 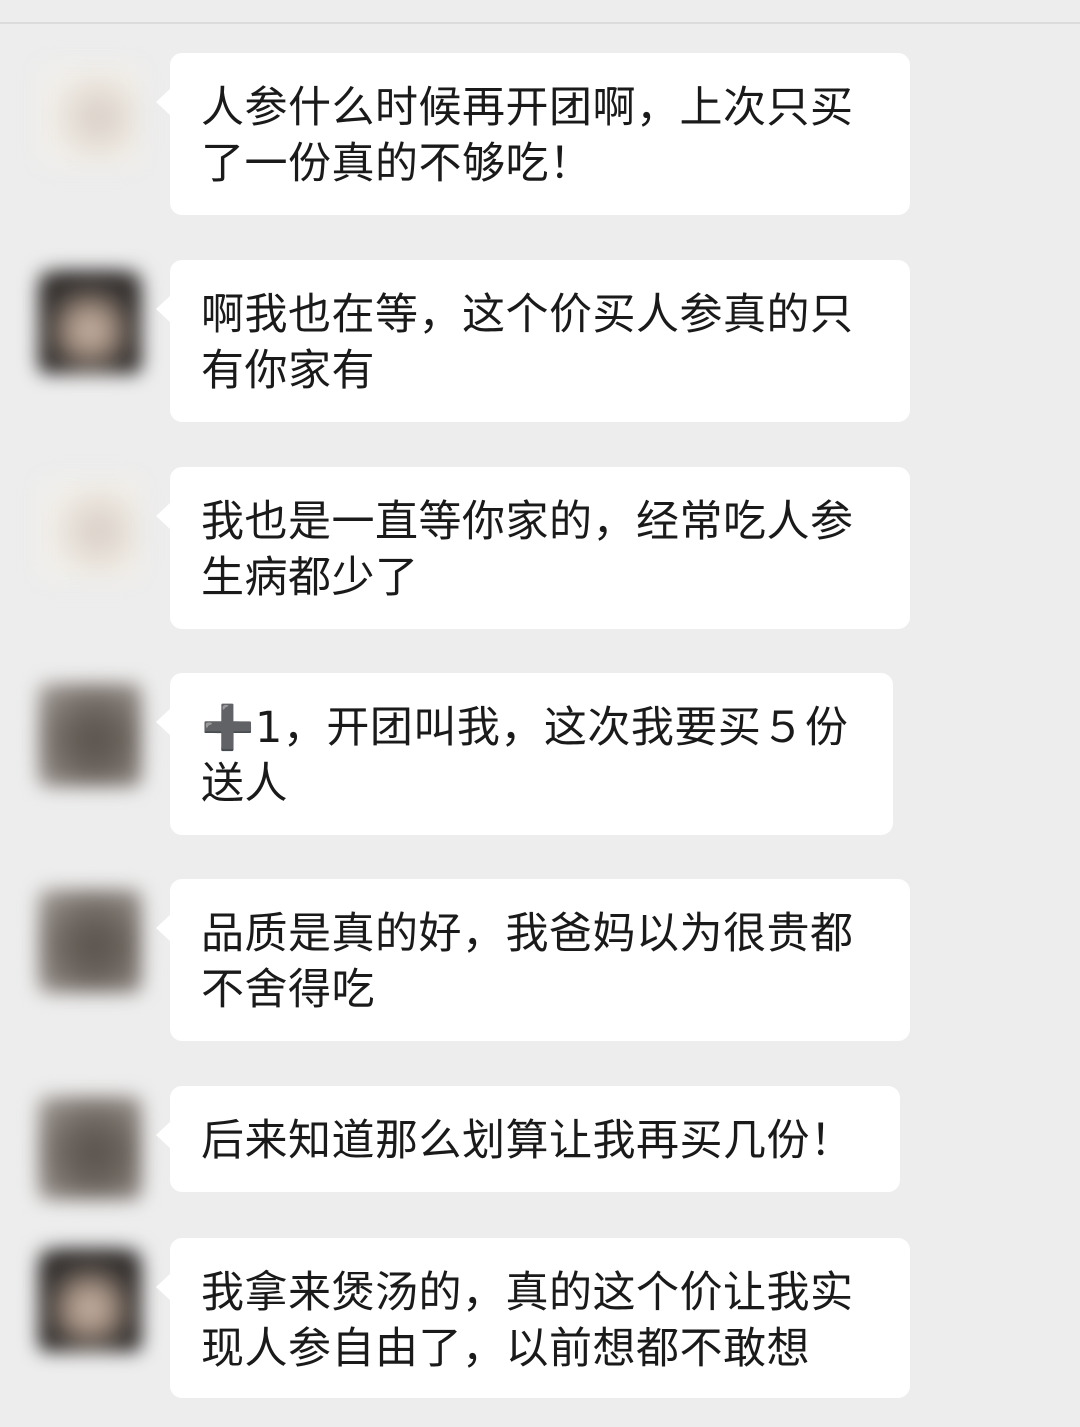 I want to click on message-text: 啊我也在等，这个价买人参真的只有你家有, so click(x=527, y=343).